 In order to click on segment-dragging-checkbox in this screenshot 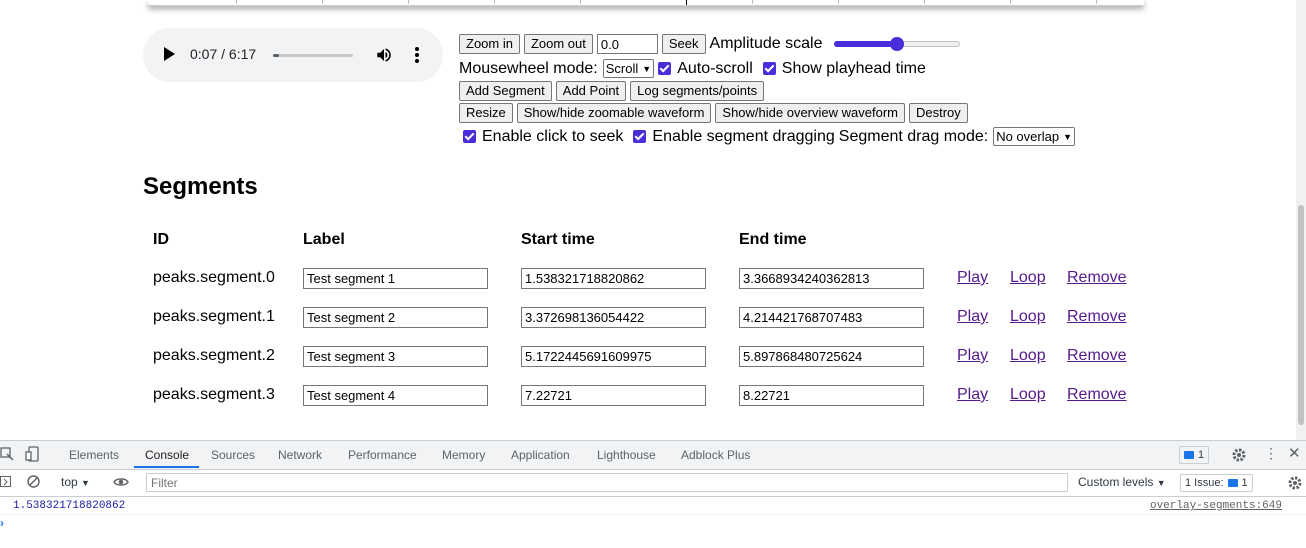, I will do `click(640, 136)`.